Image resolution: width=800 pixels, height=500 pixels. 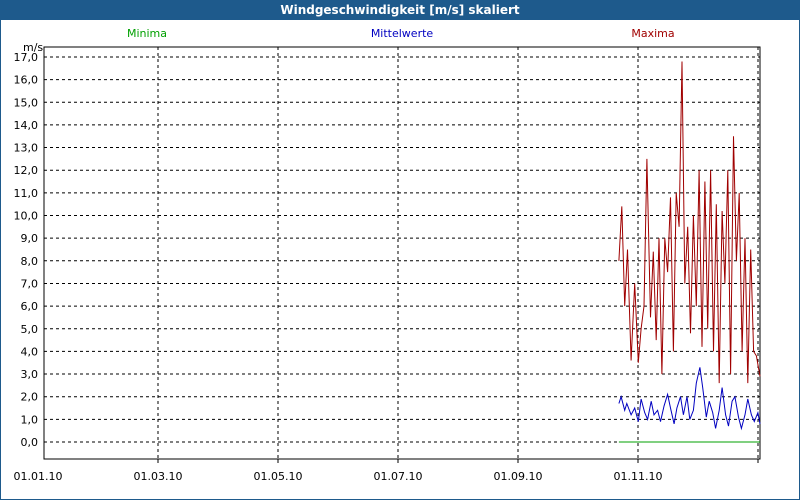 I want to click on y-tick-label: 14,0, so click(x=26, y=125).